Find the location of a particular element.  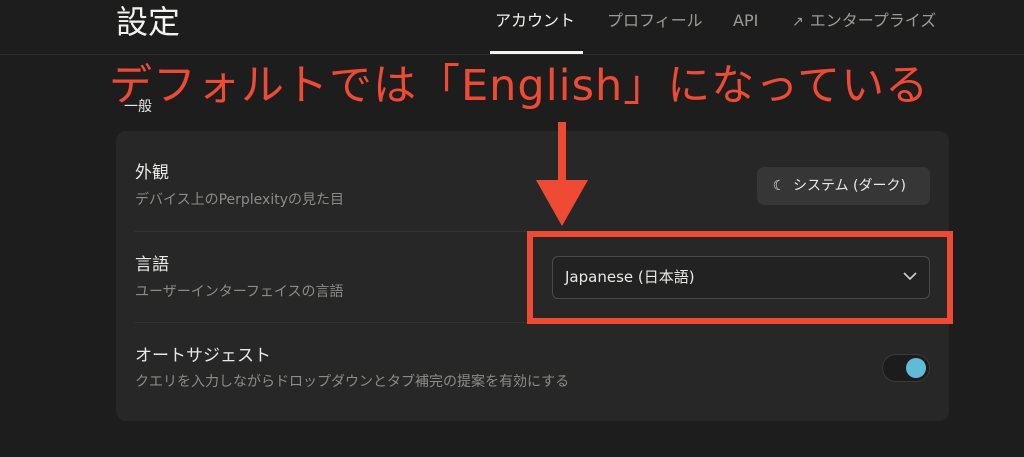

autosuggest-description: クエリを入力しながらドロップダウンとタブ補完の提案を有効にする is located at coordinates (352, 382).